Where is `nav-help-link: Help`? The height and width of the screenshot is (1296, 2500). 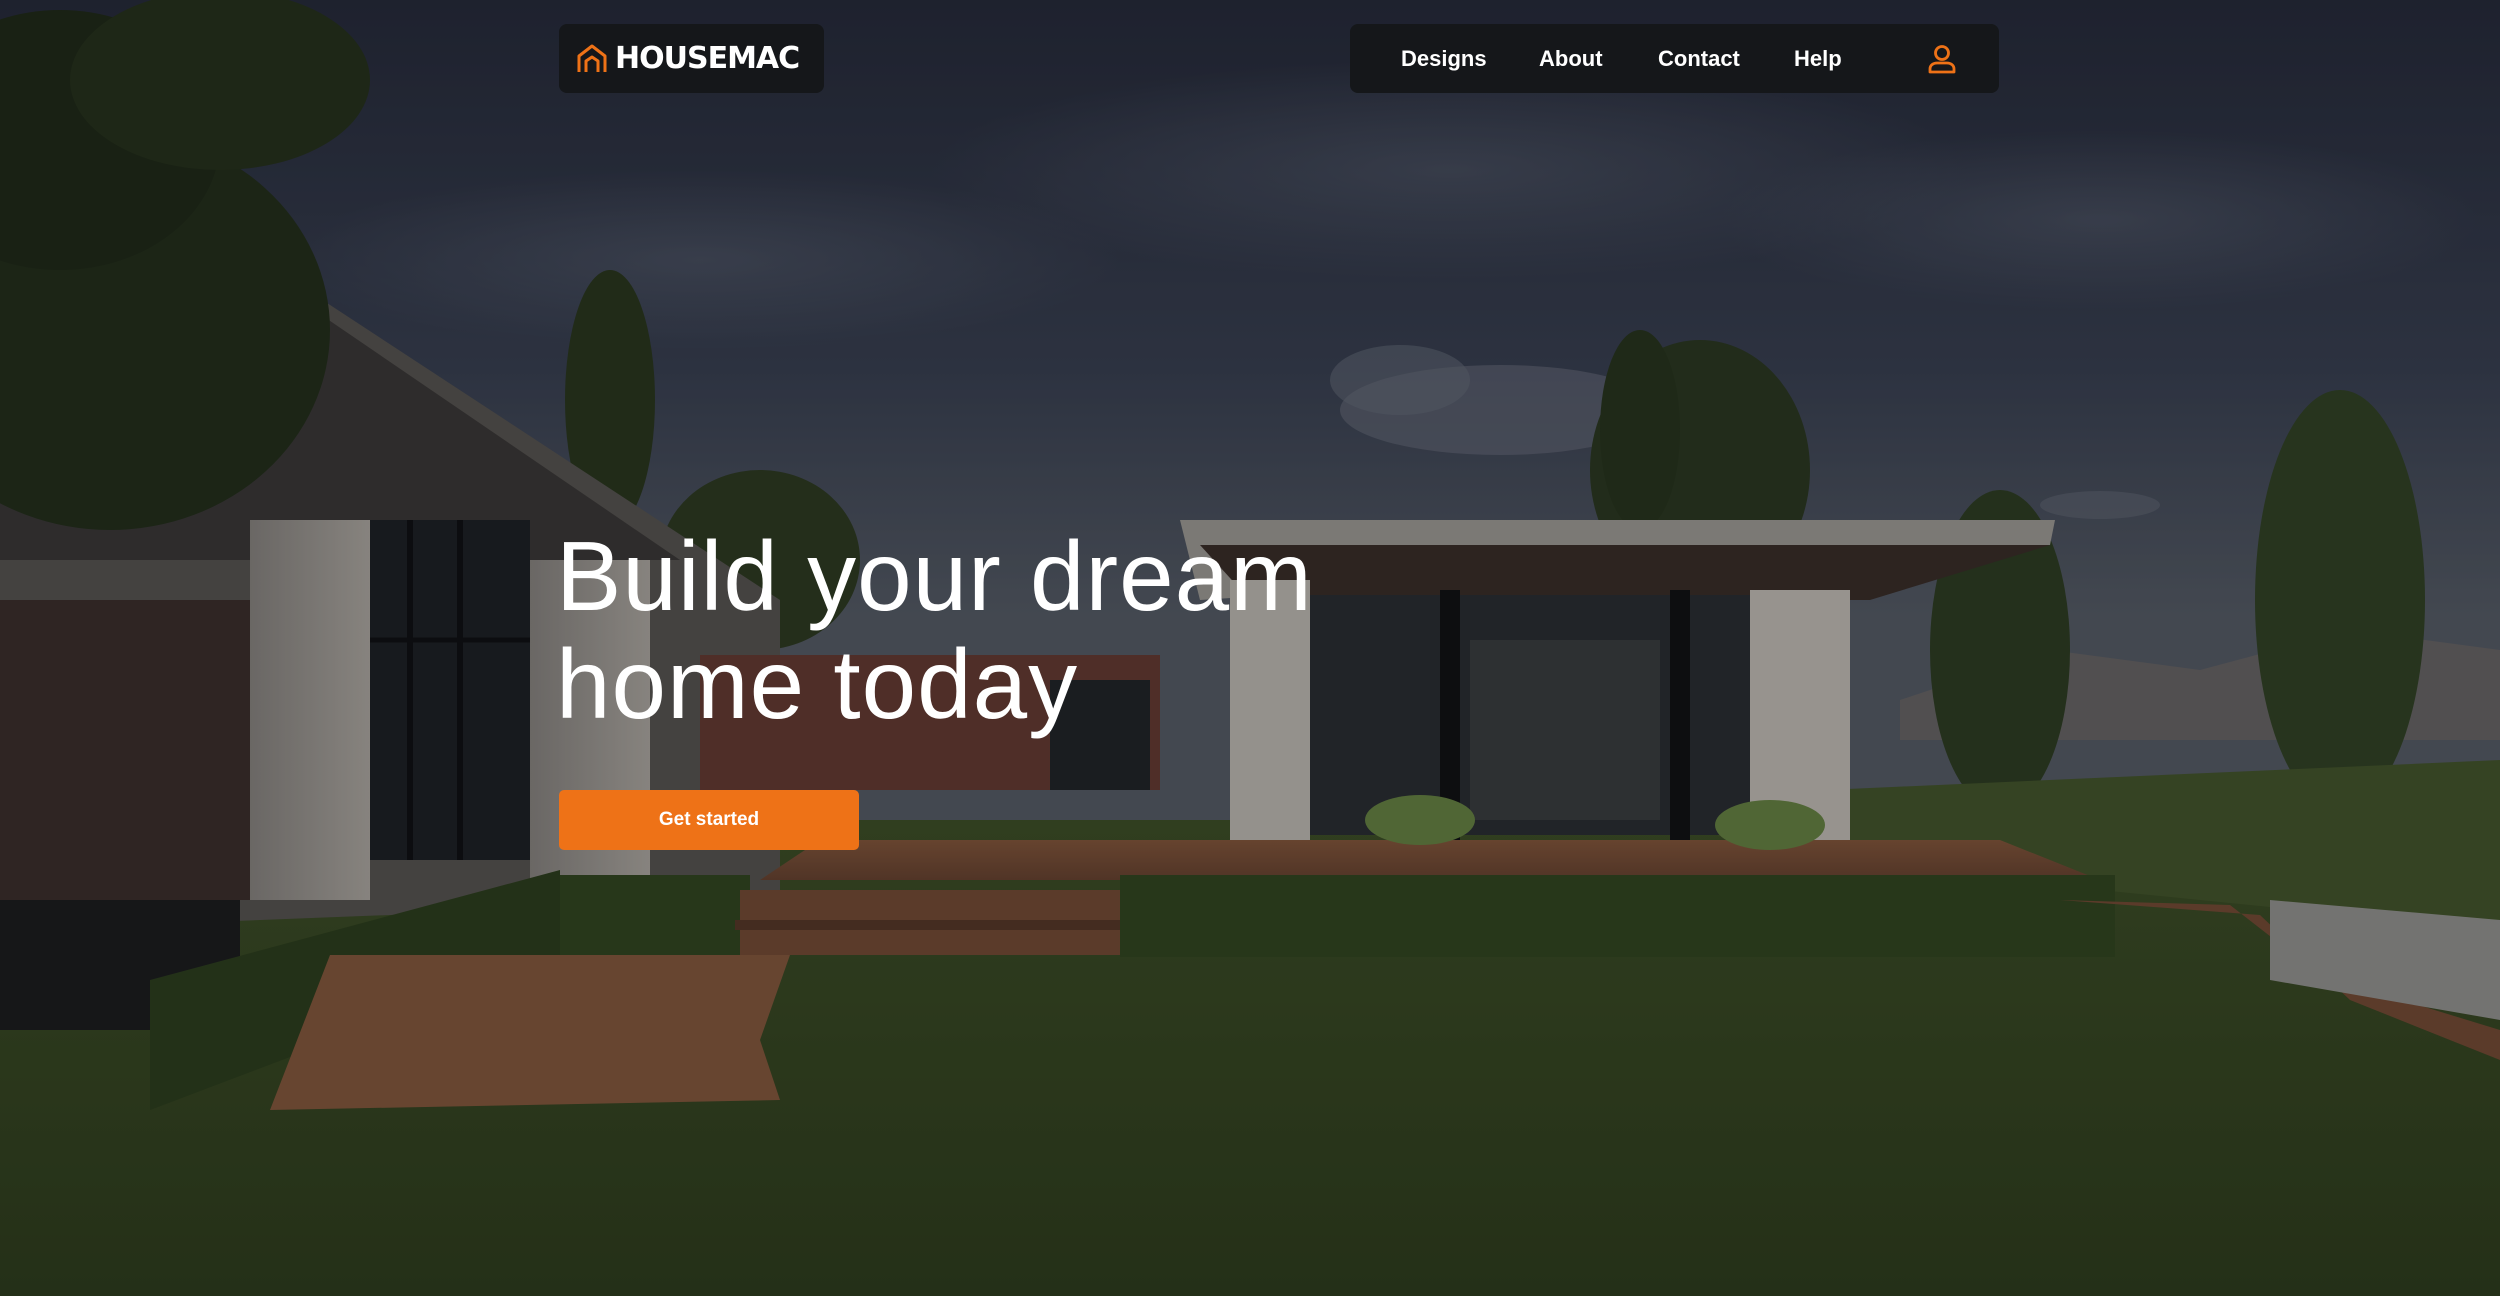 nav-help-link: Help is located at coordinates (1818, 58).